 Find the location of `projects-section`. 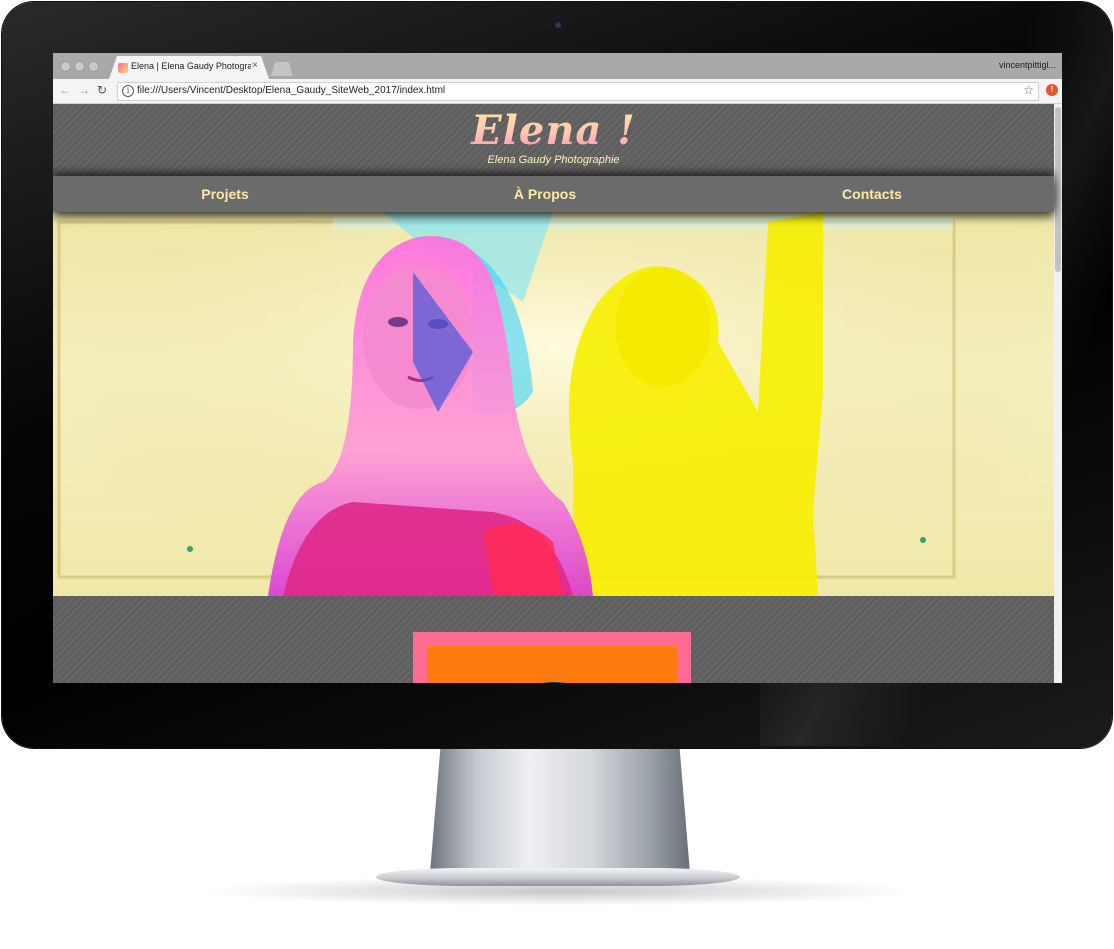

projects-section is located at coordinates (553, 639).